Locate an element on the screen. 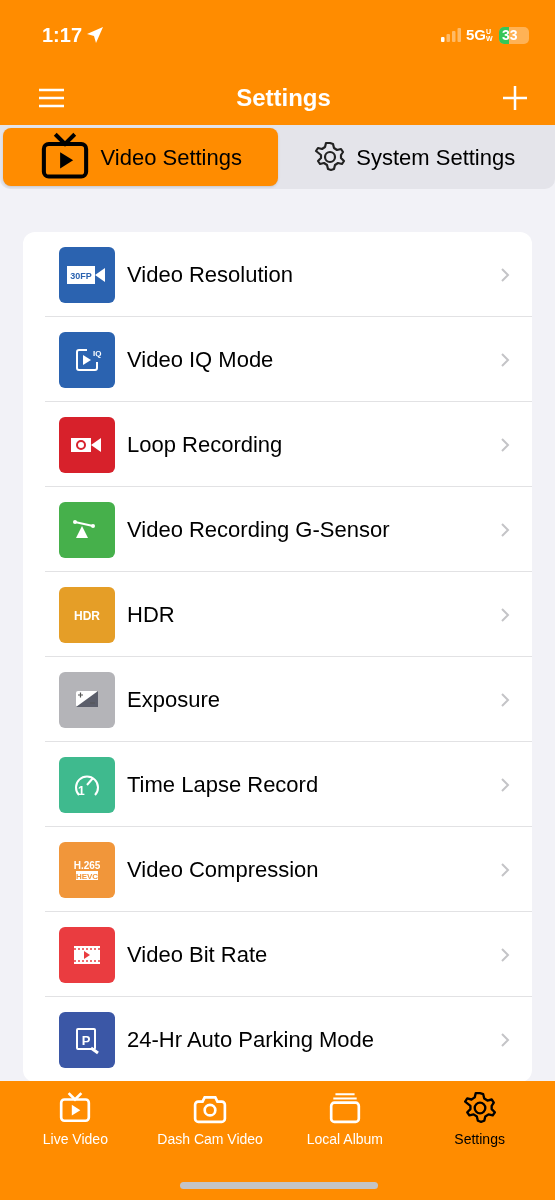 Image resolution: width=555 pixels, height=1200 pixels. compression-icon: H.265 HEVC is located at coordinates (87, 869).